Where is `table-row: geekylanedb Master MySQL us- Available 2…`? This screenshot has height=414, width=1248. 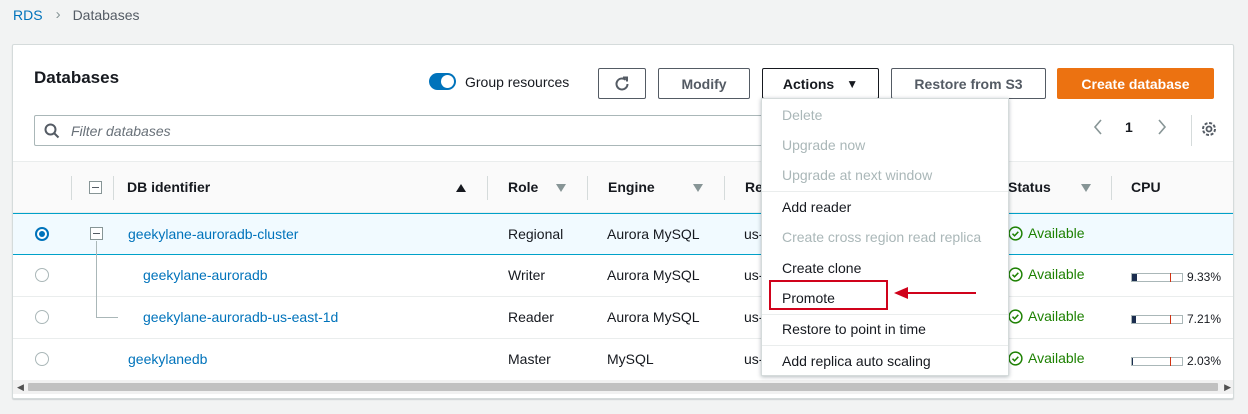 table-row: geekylanedb Master MySQL us- Available 2… is located at coordinates (623, 360).